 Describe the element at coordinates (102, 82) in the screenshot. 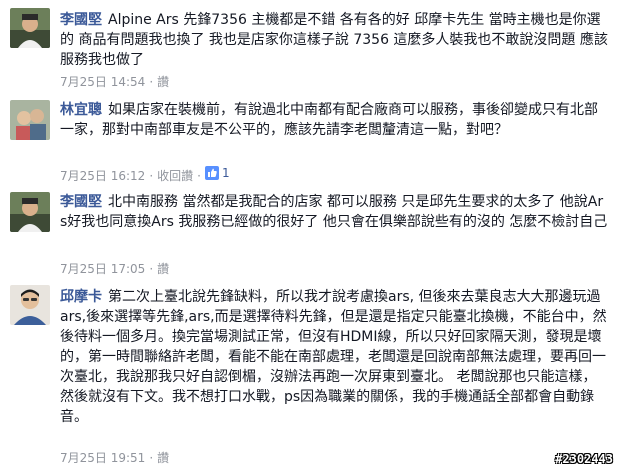

I see `comment-timestamp: 7月25日 14:54` at that location.